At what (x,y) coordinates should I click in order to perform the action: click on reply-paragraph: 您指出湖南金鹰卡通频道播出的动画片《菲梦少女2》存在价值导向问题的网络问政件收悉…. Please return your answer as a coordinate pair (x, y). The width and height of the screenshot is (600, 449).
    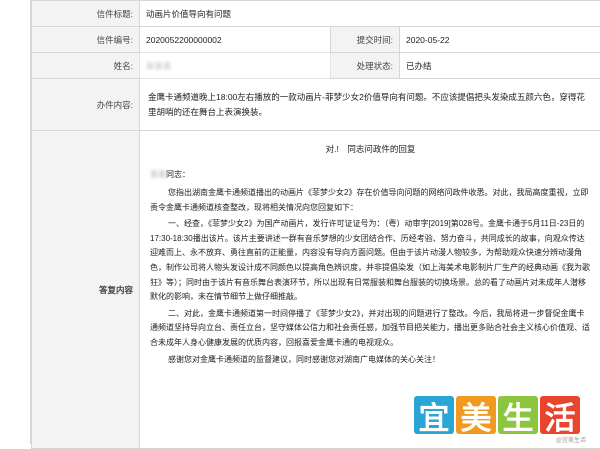
    Looking at the image, I should click on (370, 200).